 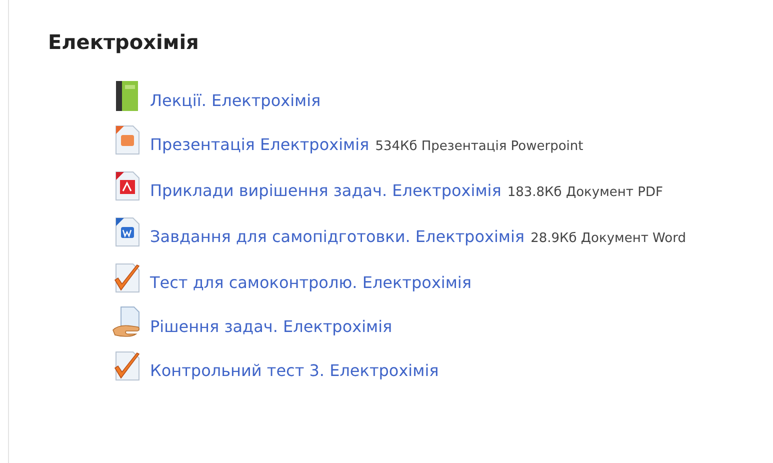 What do you see at coordinates (311, 282) in the screenshot?
I see `activity-link: Тест для самоконтролю. Електрохімія` at bounding box center [311, 282].